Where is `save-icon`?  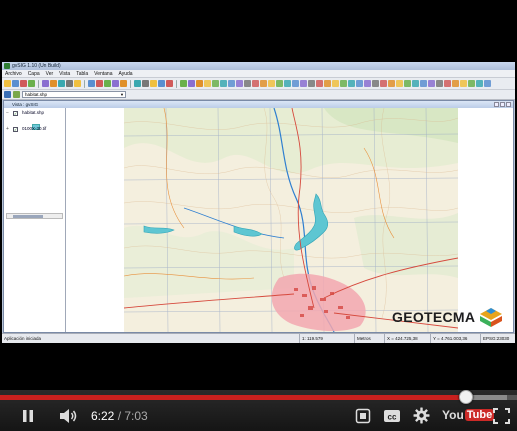
save-icon is located at coordinates (23, 83).